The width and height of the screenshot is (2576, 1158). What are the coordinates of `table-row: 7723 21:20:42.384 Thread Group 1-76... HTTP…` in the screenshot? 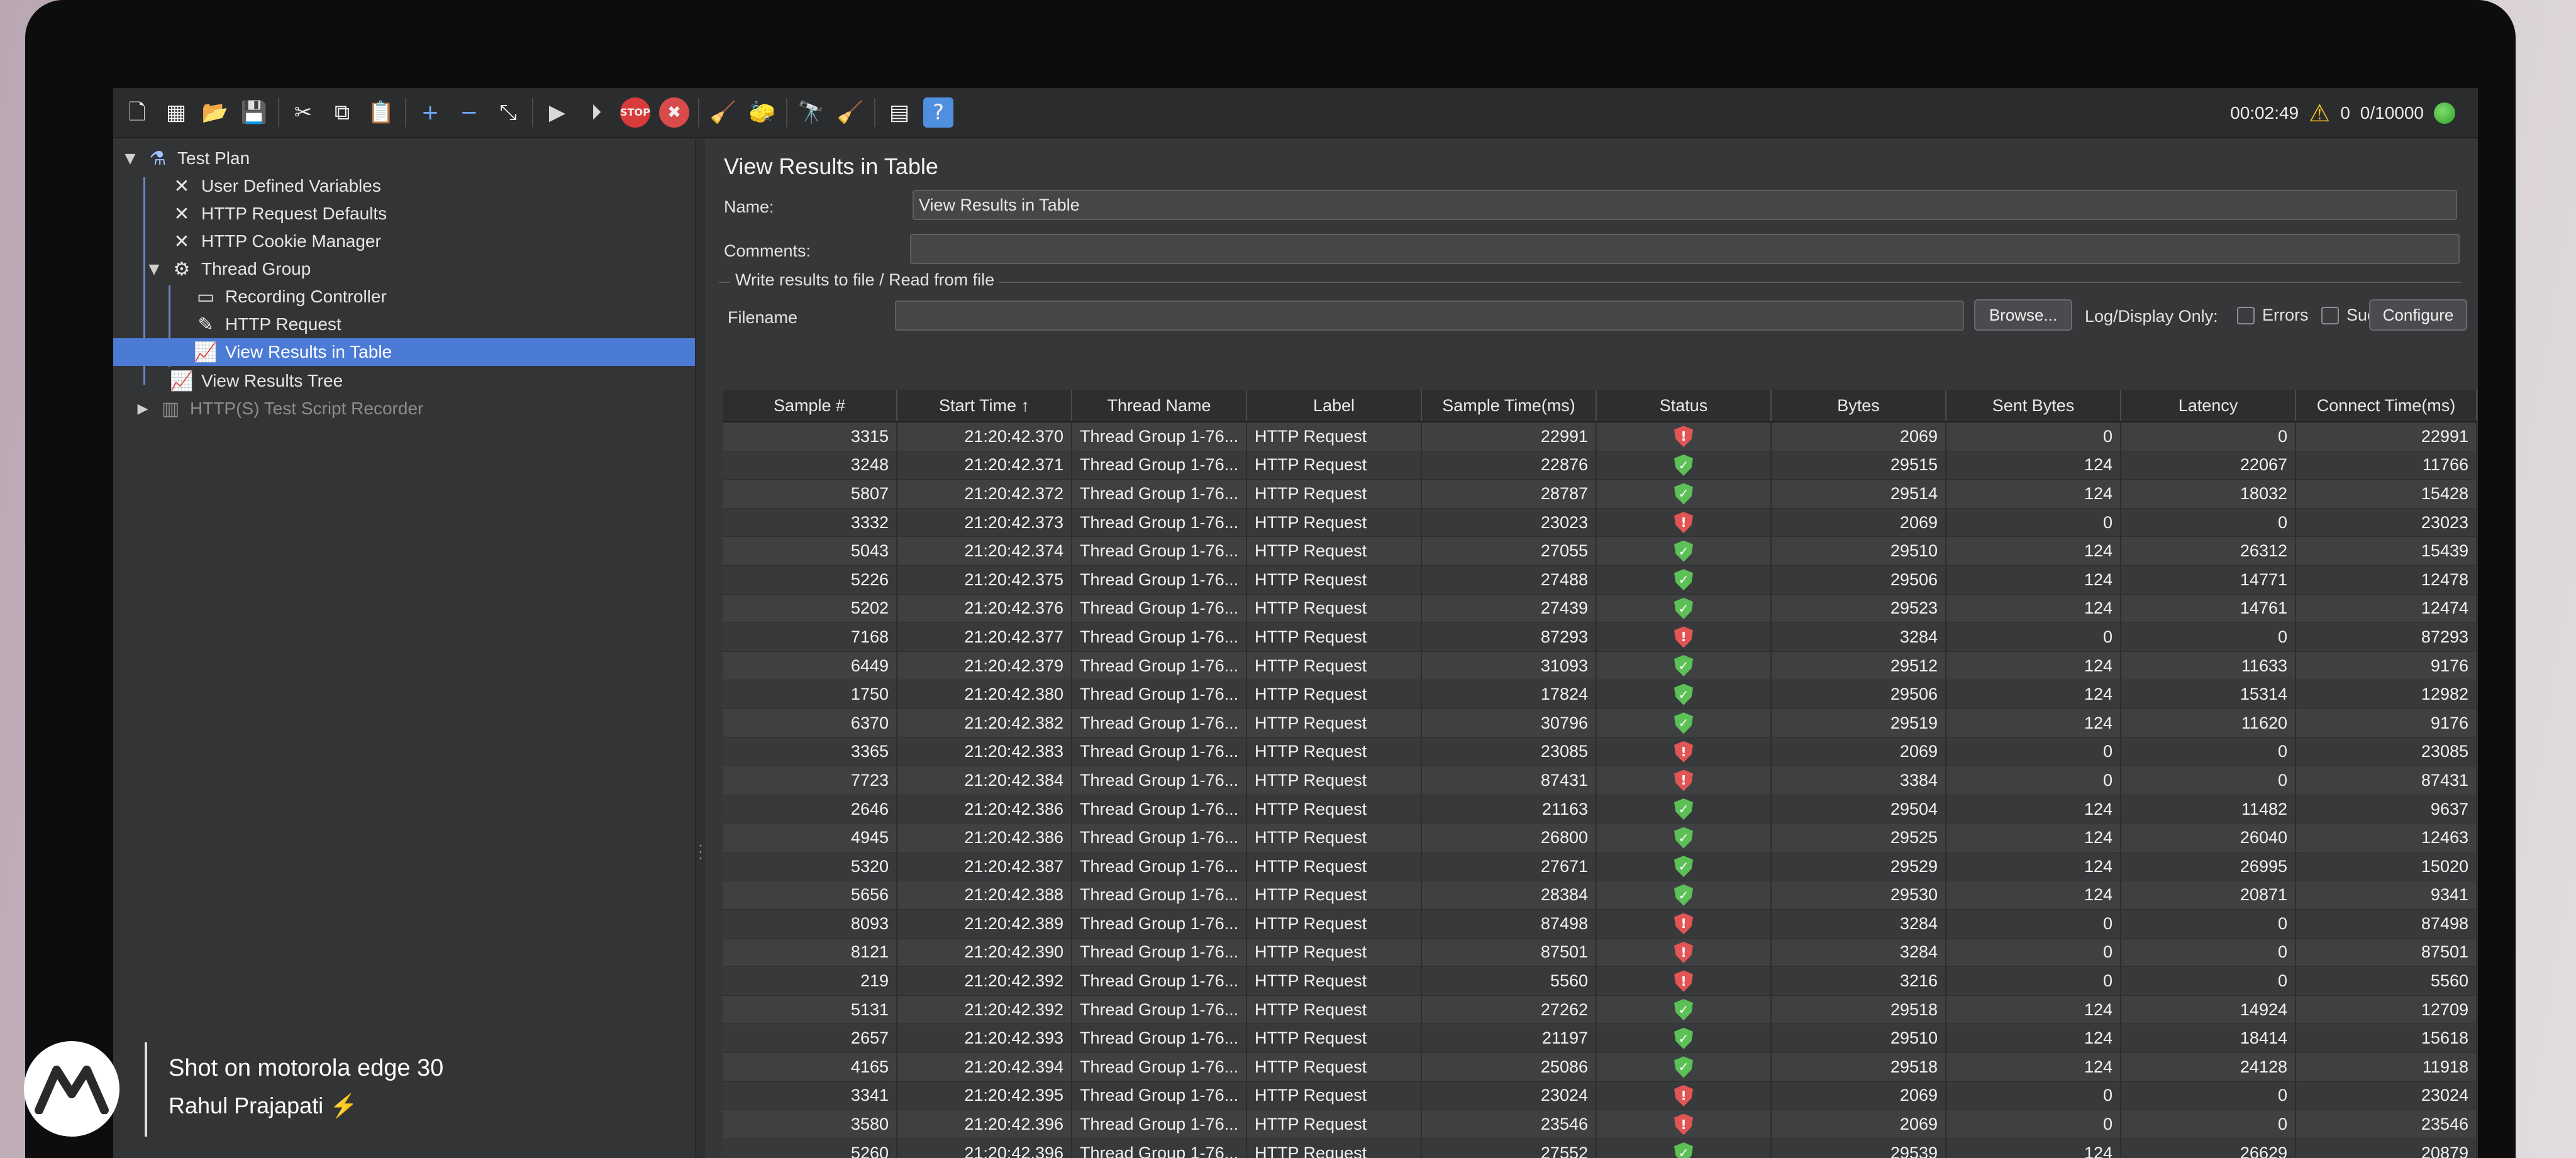 It's located at (1600, 780).